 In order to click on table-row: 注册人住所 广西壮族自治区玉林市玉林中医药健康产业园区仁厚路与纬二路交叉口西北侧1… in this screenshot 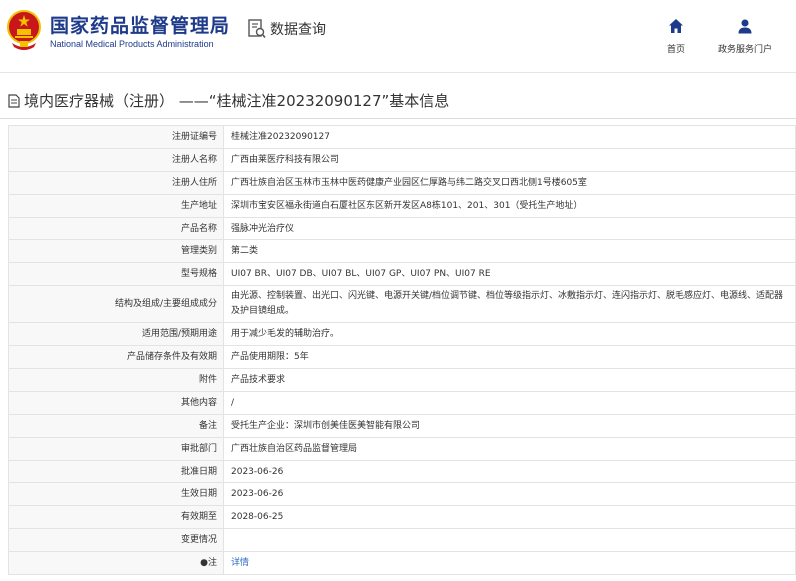, I will do `click(402, 182)`.